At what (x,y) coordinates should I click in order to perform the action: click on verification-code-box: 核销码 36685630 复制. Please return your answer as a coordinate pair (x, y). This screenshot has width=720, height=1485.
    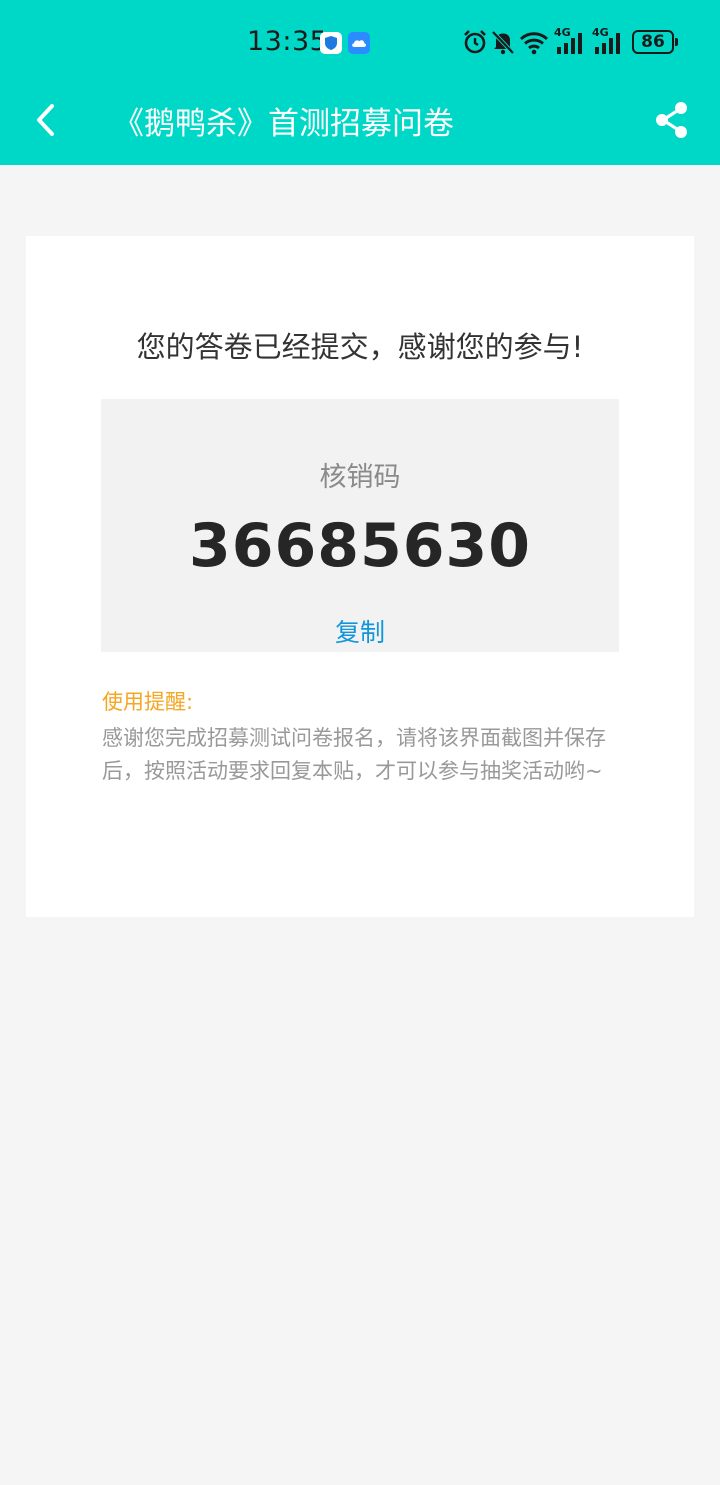
    Looking at the image, I should click on (360, 525).